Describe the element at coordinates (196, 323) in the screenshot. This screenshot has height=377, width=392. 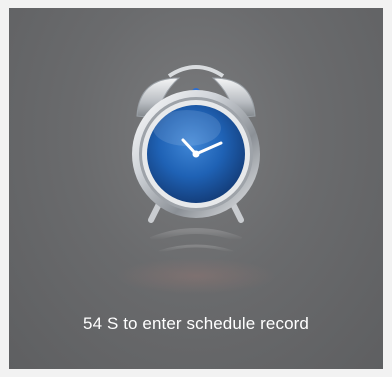
I see `countdown-message: 54 S to enter schedule record` at that location.